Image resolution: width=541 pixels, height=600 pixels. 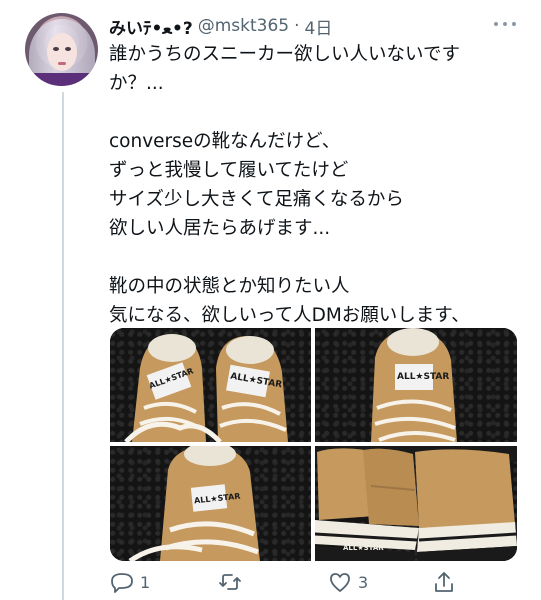 What do you see at coordinates (423, 377) in the screenshot?
I see `shoe-tag: ALL★STAR` at bounding box center [423, 377].